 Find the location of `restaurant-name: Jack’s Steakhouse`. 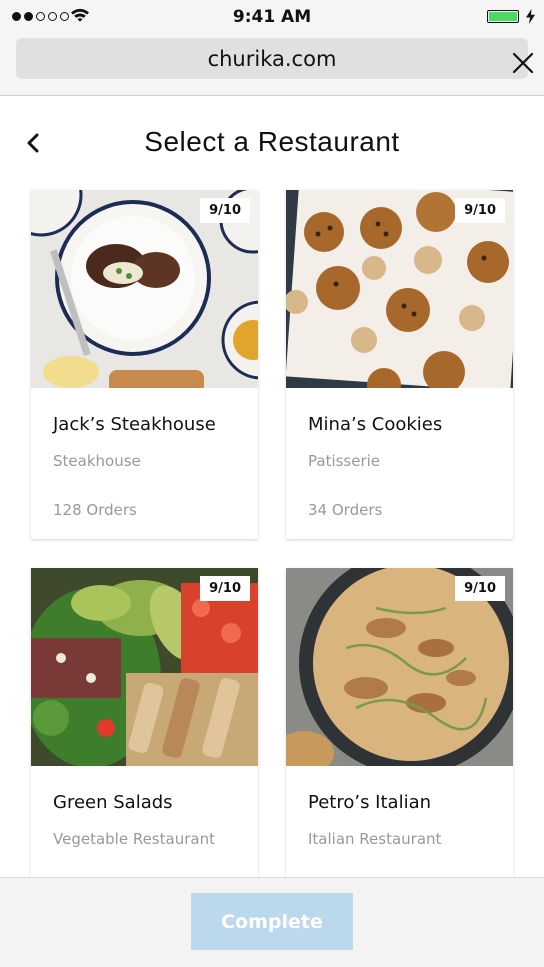

restaurant-name: Jack’s Steakhouse is located at coordinates (134, 424).